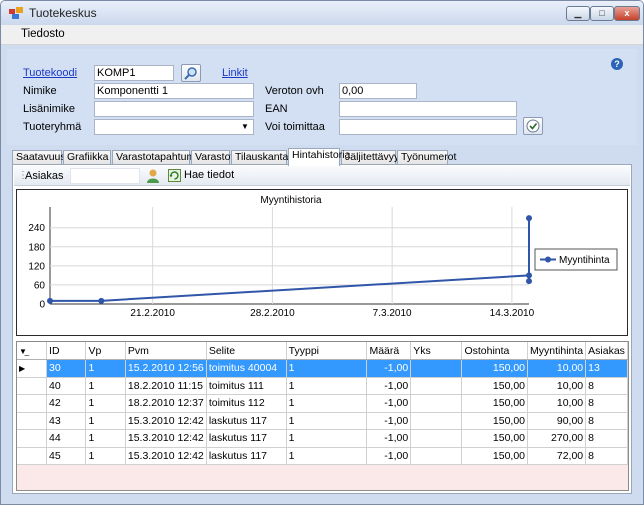 Image resolution: width=644 pixels, height=505 pixels. What do you see at coordinates (246, 386) in the screenshot?
I see `table-cell: toimitus 111` at bounding box center [246, 386].